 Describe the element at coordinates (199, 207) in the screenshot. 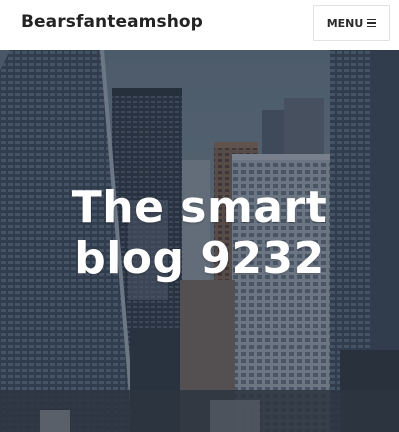

I see `hero-title-line-1: The smart` at that location.